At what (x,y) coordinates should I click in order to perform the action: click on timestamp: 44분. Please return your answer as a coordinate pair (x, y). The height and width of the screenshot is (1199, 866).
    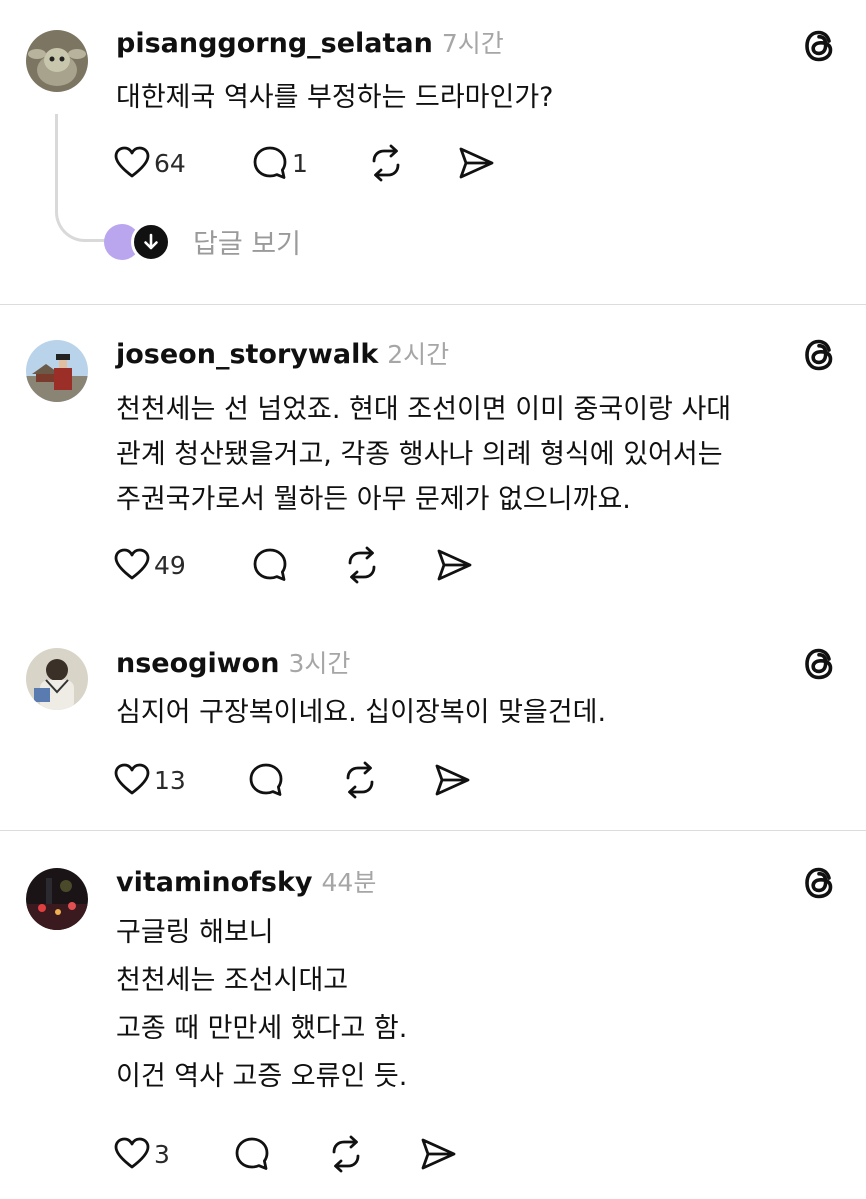
    Looking at the image, I should click on (349, 882).